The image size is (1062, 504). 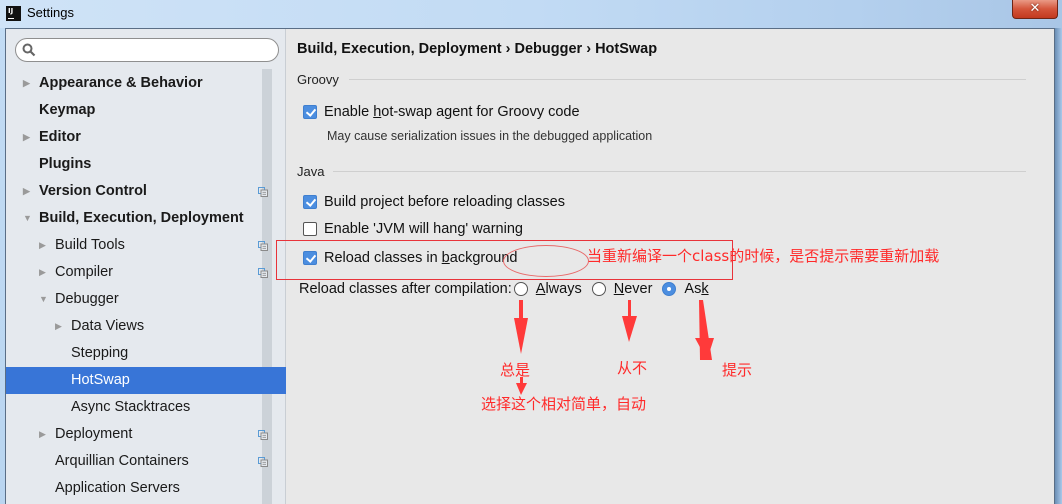 What do you see at coordinates (521, 386) in the screenshot?
I see `arrow-to-choice-note` at bounding box center [521, 386].